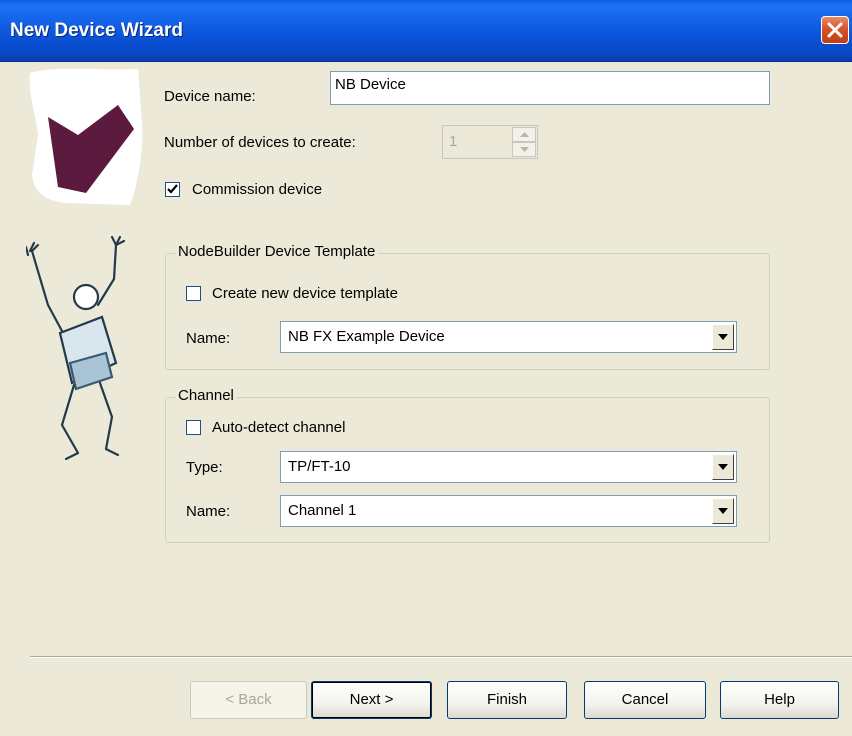  I want to click on help-button: Help, so click(779, 700).